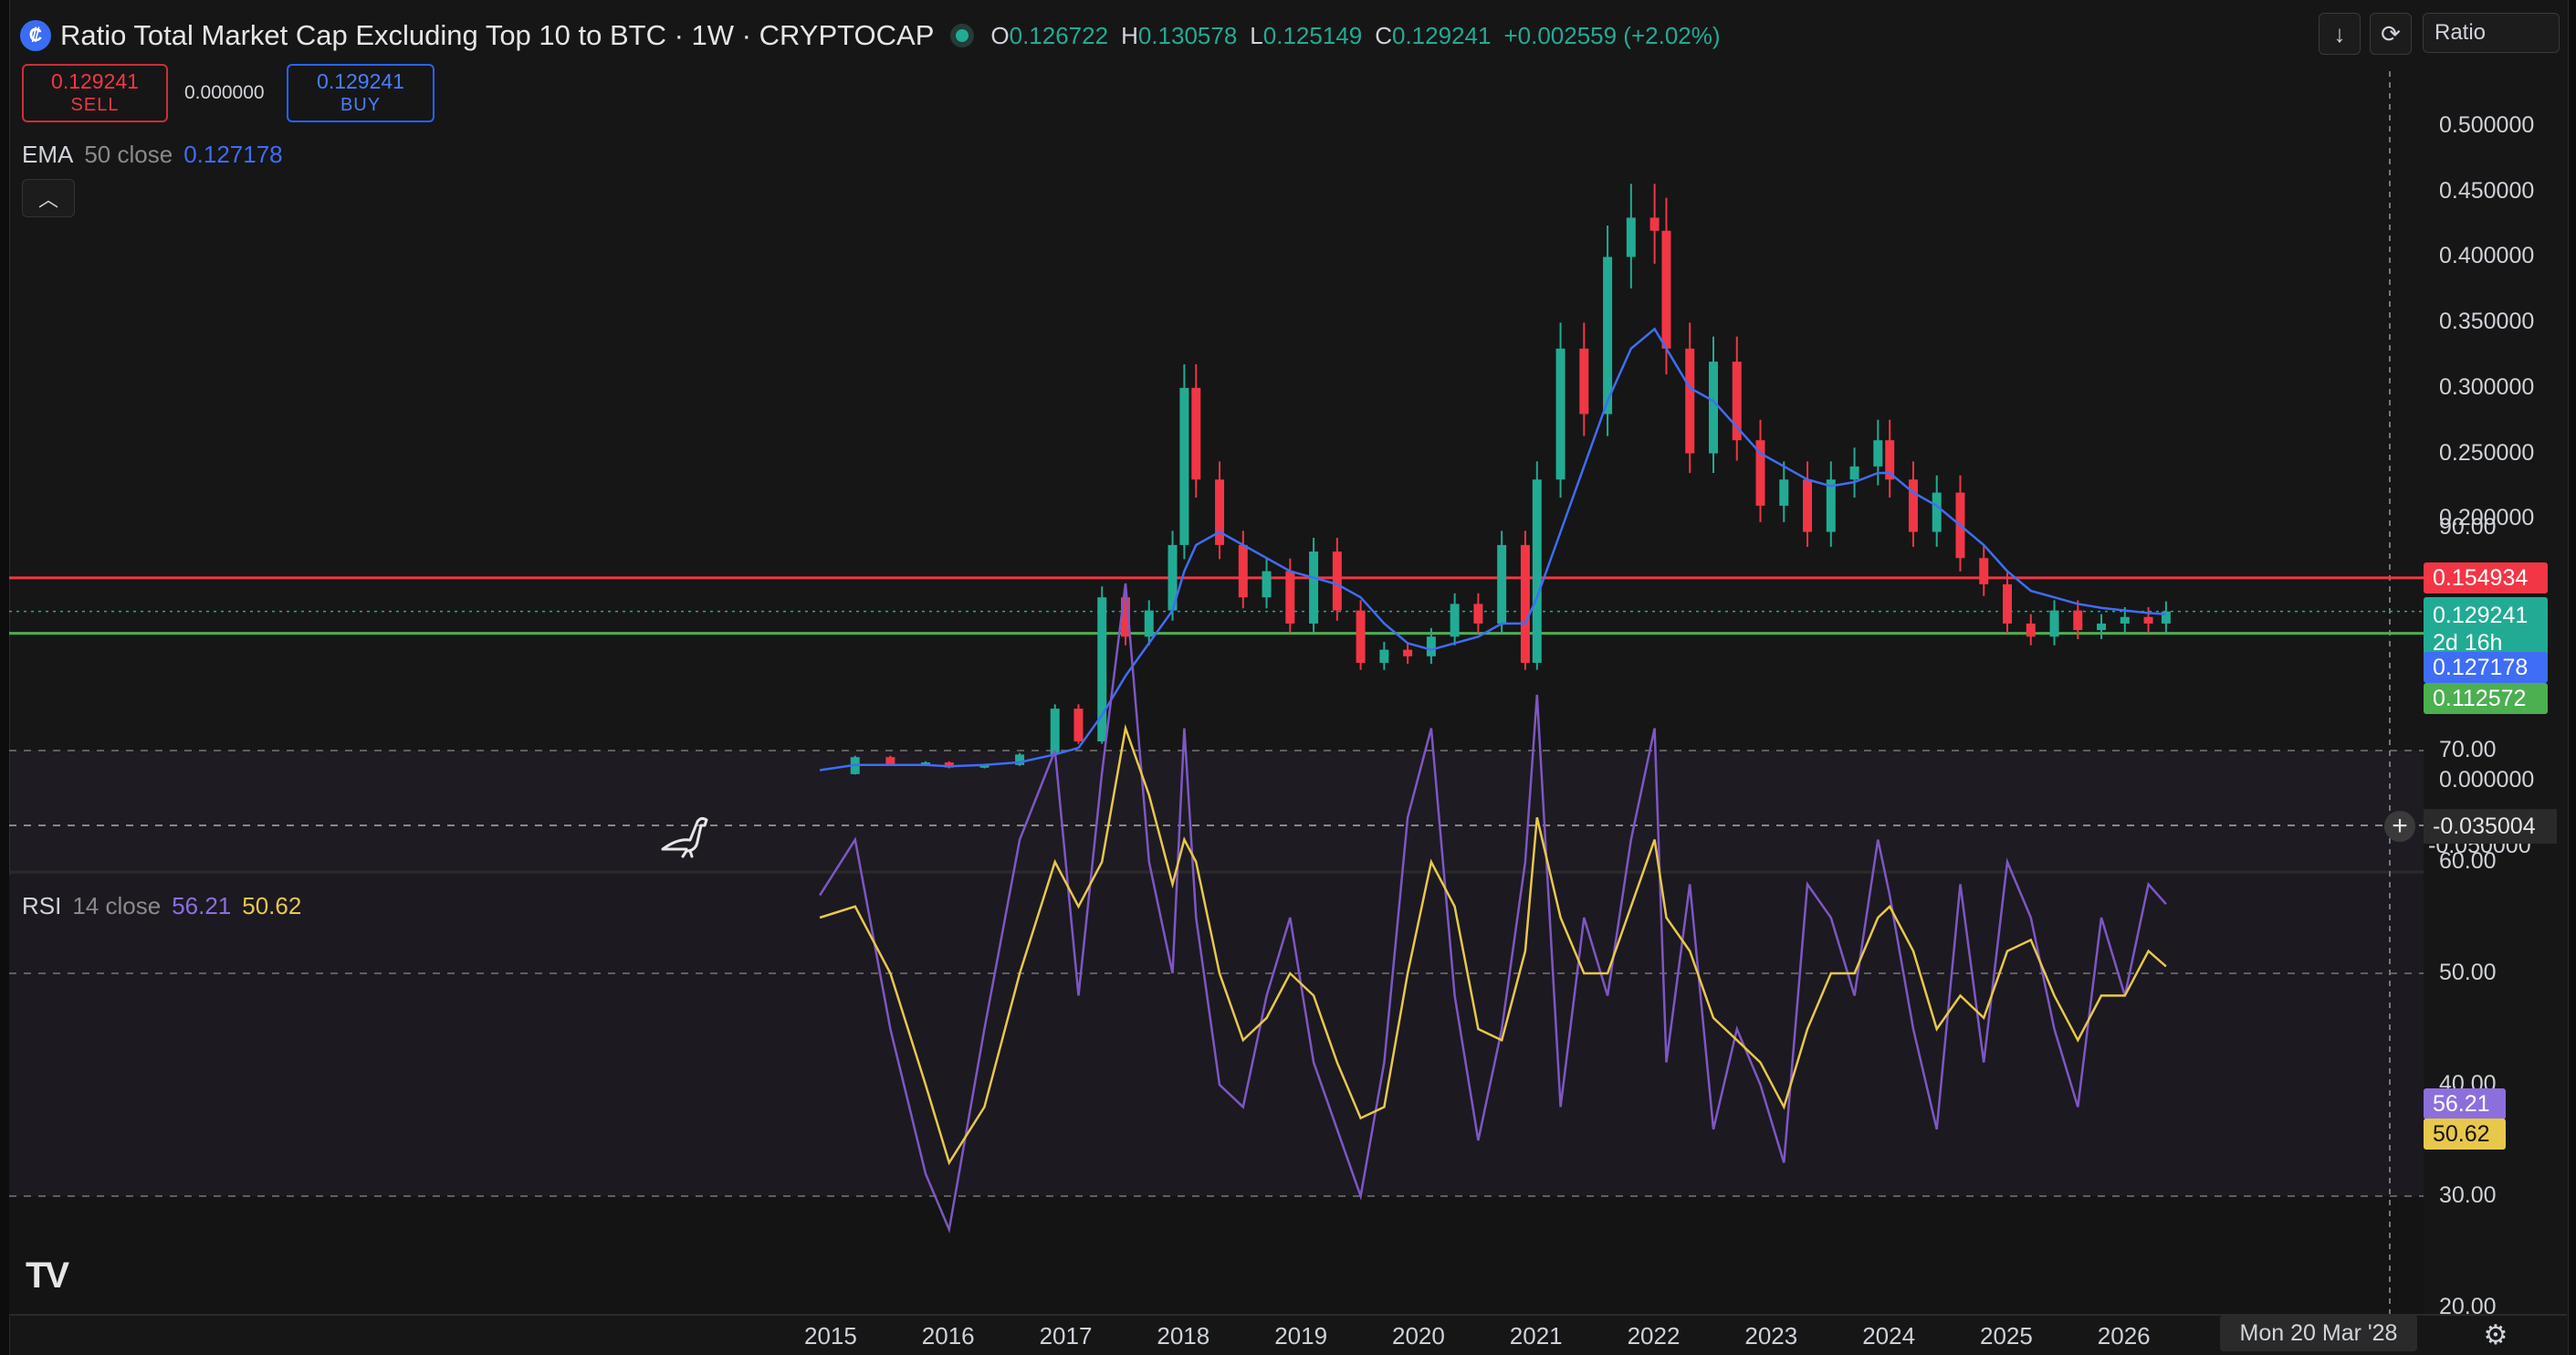 The height and width of the screenshot is (1355, 2576). What do you see at coordinates (1612, 35) in the screenshot?
I see `change-value: +0.002559 (+2.02%)` at bounding box center [1612, 35].